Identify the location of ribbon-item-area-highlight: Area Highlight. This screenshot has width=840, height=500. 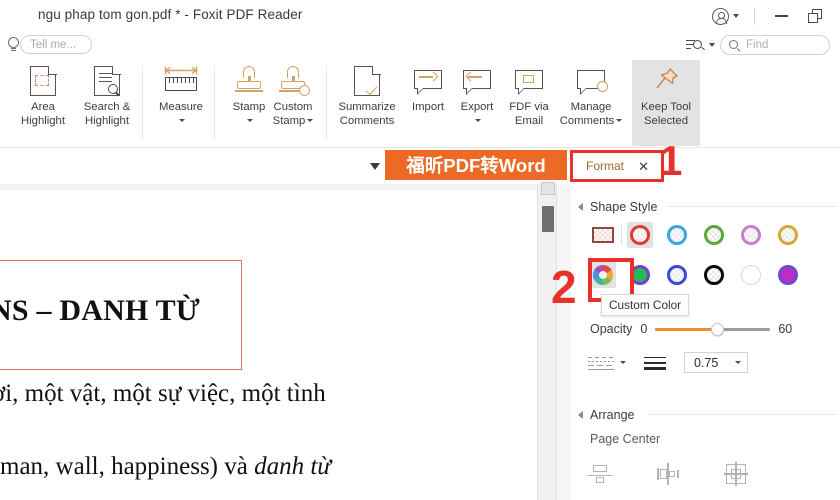
(43, 103).